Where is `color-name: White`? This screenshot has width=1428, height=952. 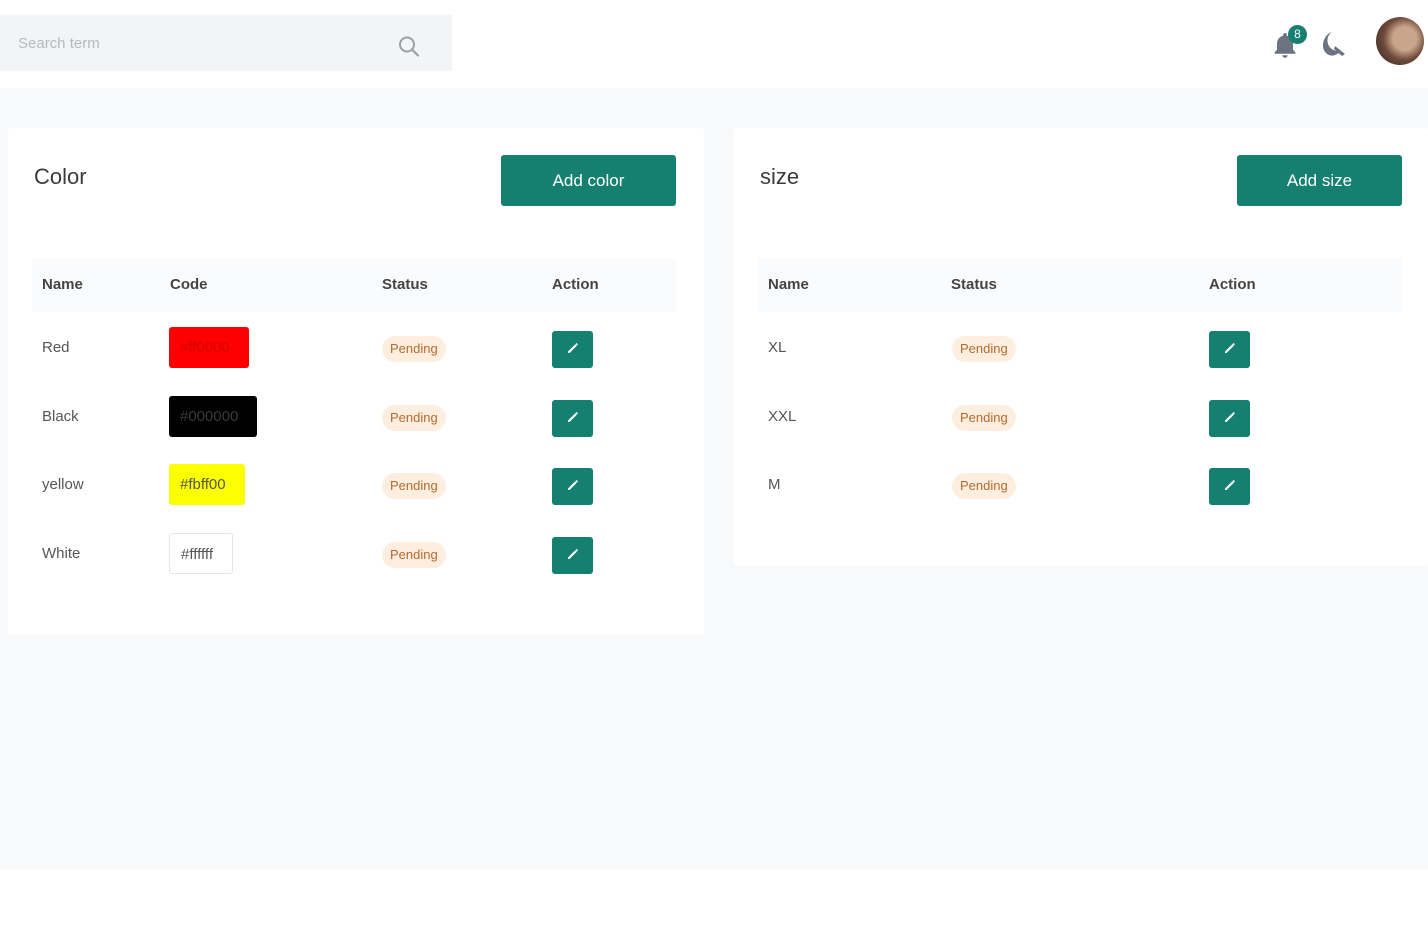
color-name: White is located at coordinates (61, 553).